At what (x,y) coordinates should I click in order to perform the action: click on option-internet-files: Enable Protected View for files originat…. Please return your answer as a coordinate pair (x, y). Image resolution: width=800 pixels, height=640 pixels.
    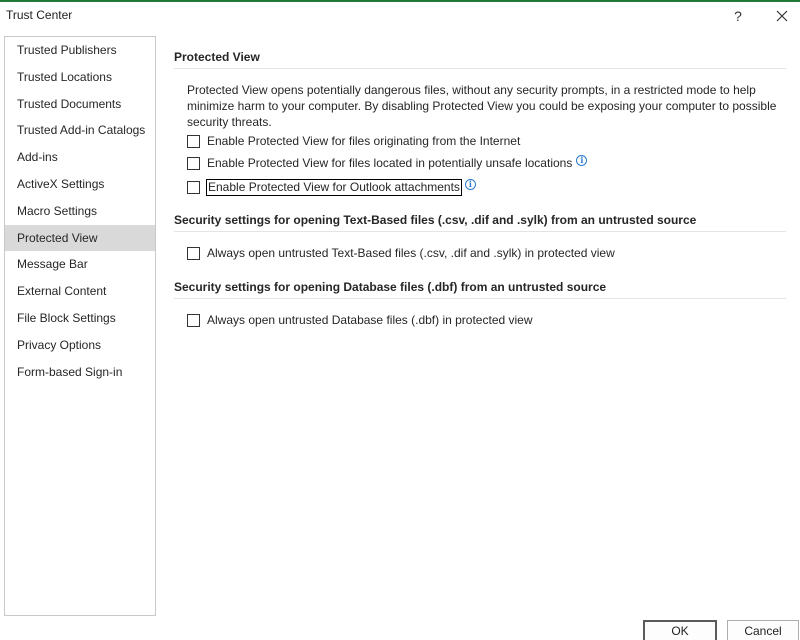
    Looking at the image, I should click on (354, 141).